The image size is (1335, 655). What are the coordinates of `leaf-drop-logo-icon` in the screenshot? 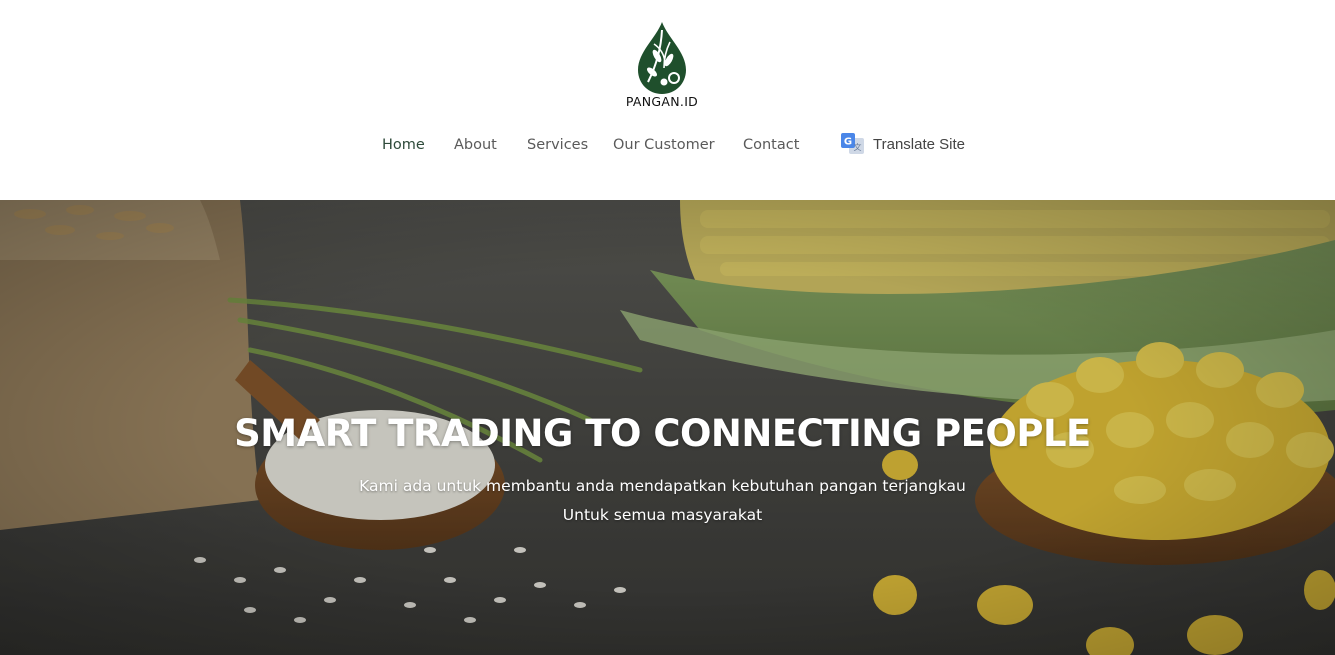 It's located at (662, 58).